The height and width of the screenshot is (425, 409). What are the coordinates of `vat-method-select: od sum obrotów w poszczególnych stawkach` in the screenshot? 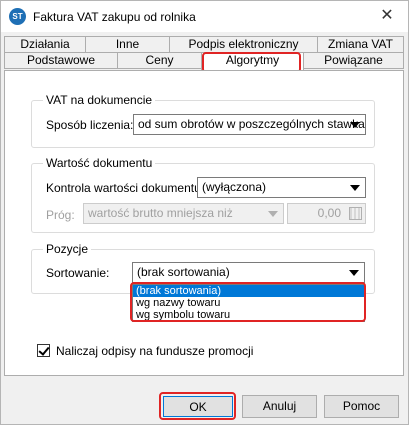 It's located at (249, 124).